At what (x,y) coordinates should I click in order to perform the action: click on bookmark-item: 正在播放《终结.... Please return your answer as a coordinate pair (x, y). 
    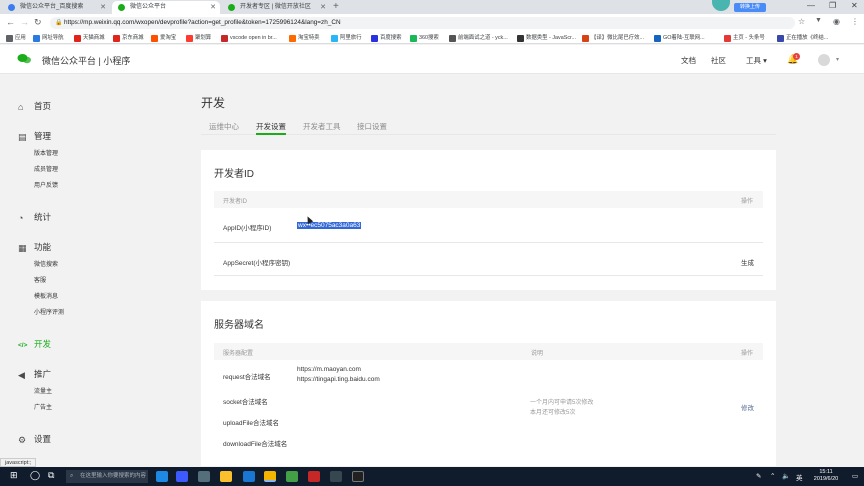
    Looking at the image, I should click on (802, 38).